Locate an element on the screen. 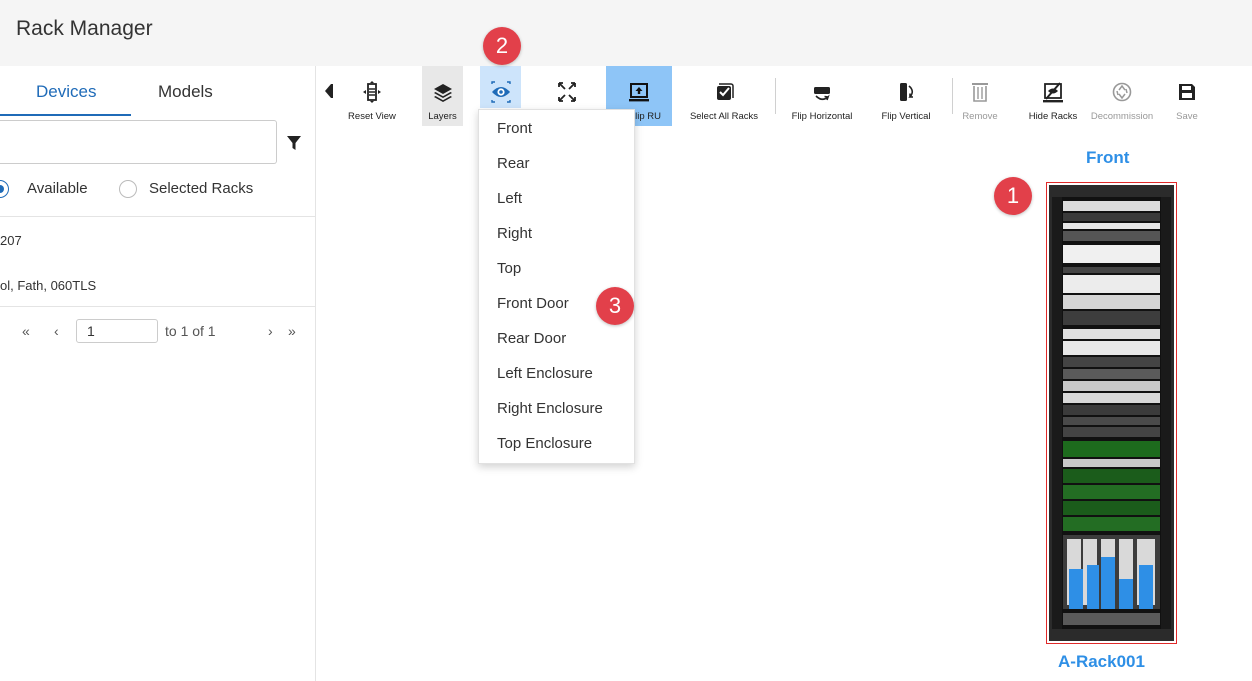  rack-view-title: Front is located at coordinates (1108, 157).